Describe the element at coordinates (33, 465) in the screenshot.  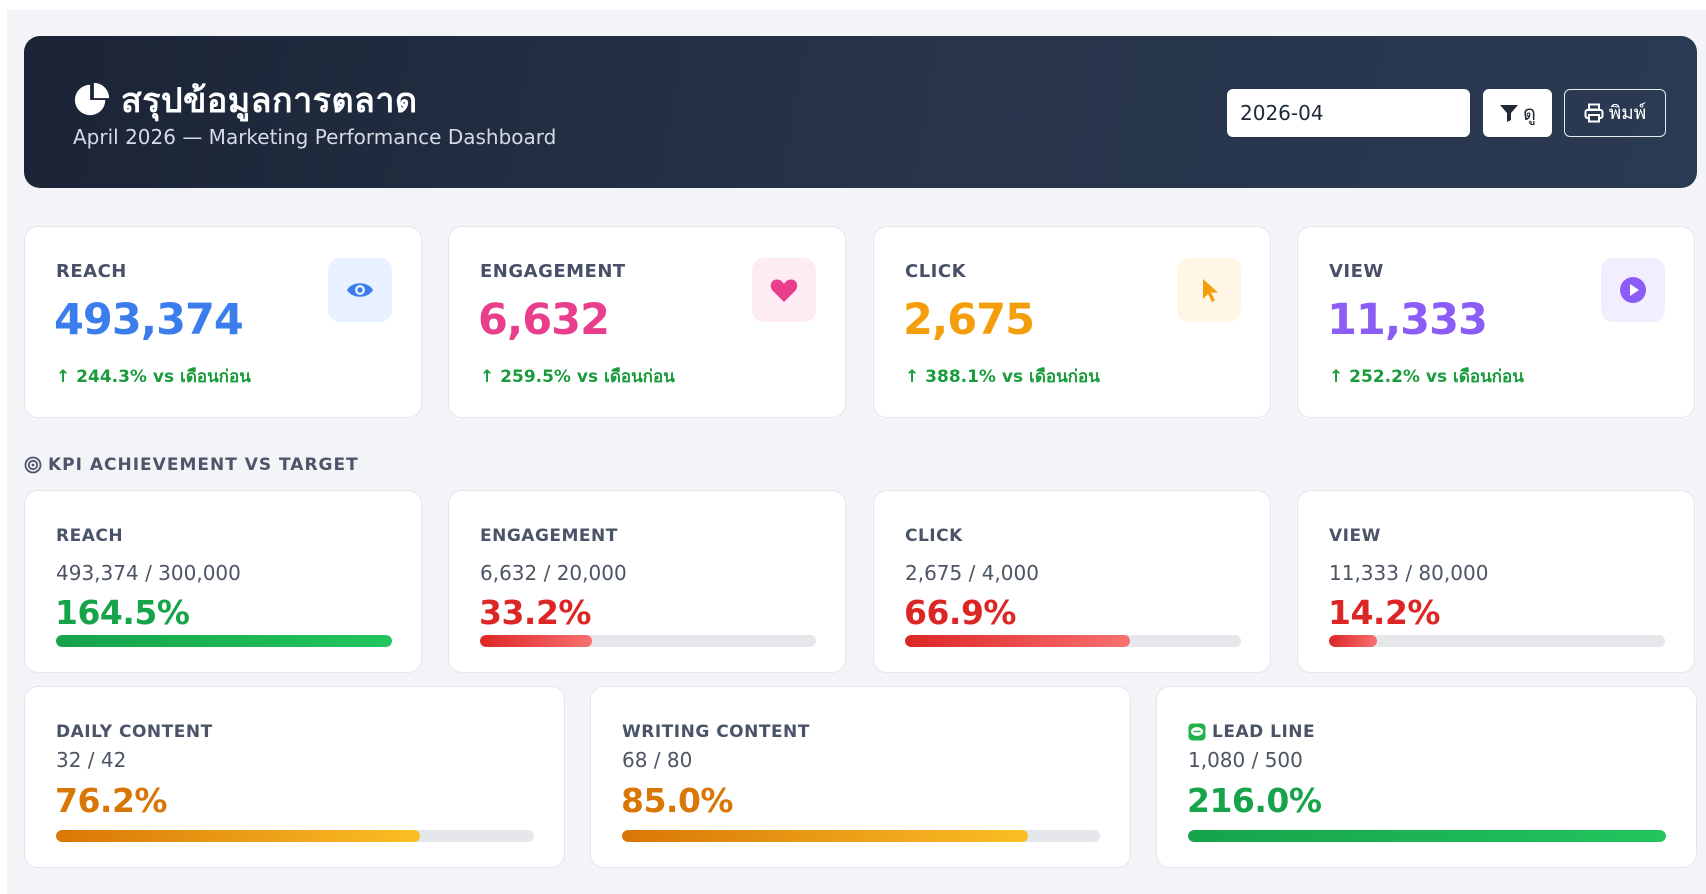
I see `target-icon` at that location.